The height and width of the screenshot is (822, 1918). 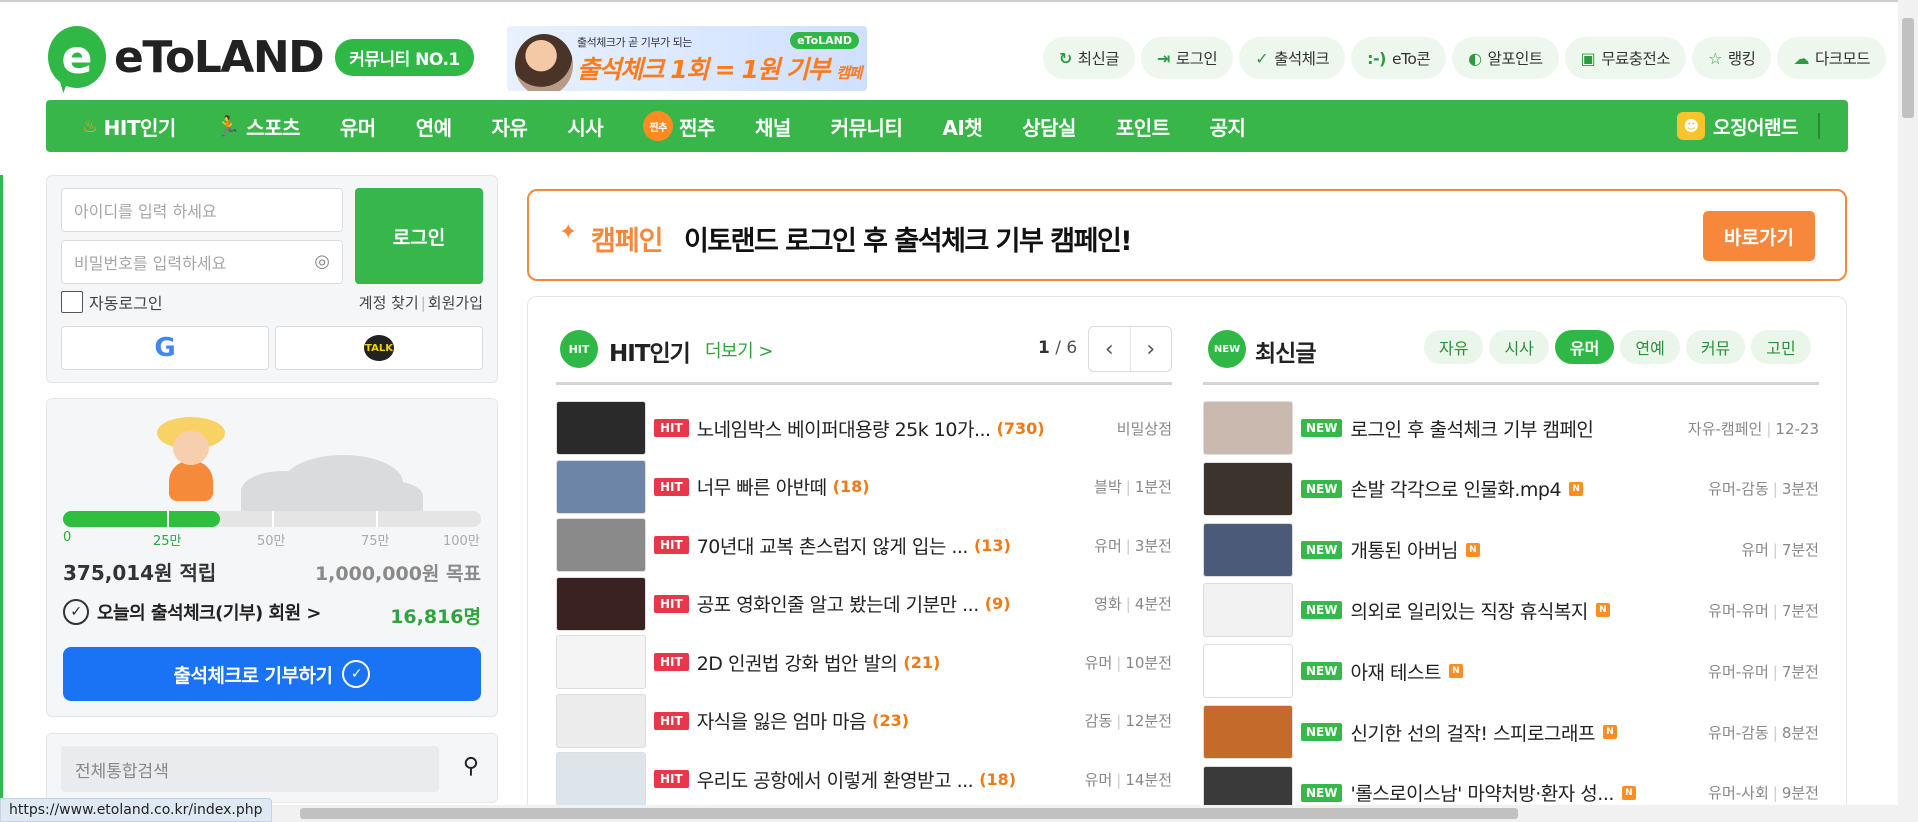 What do you see at coordinates (1584, 347) in the screenshot?
I see `tab-humor: 유머` at bounding box center [1584, 347].